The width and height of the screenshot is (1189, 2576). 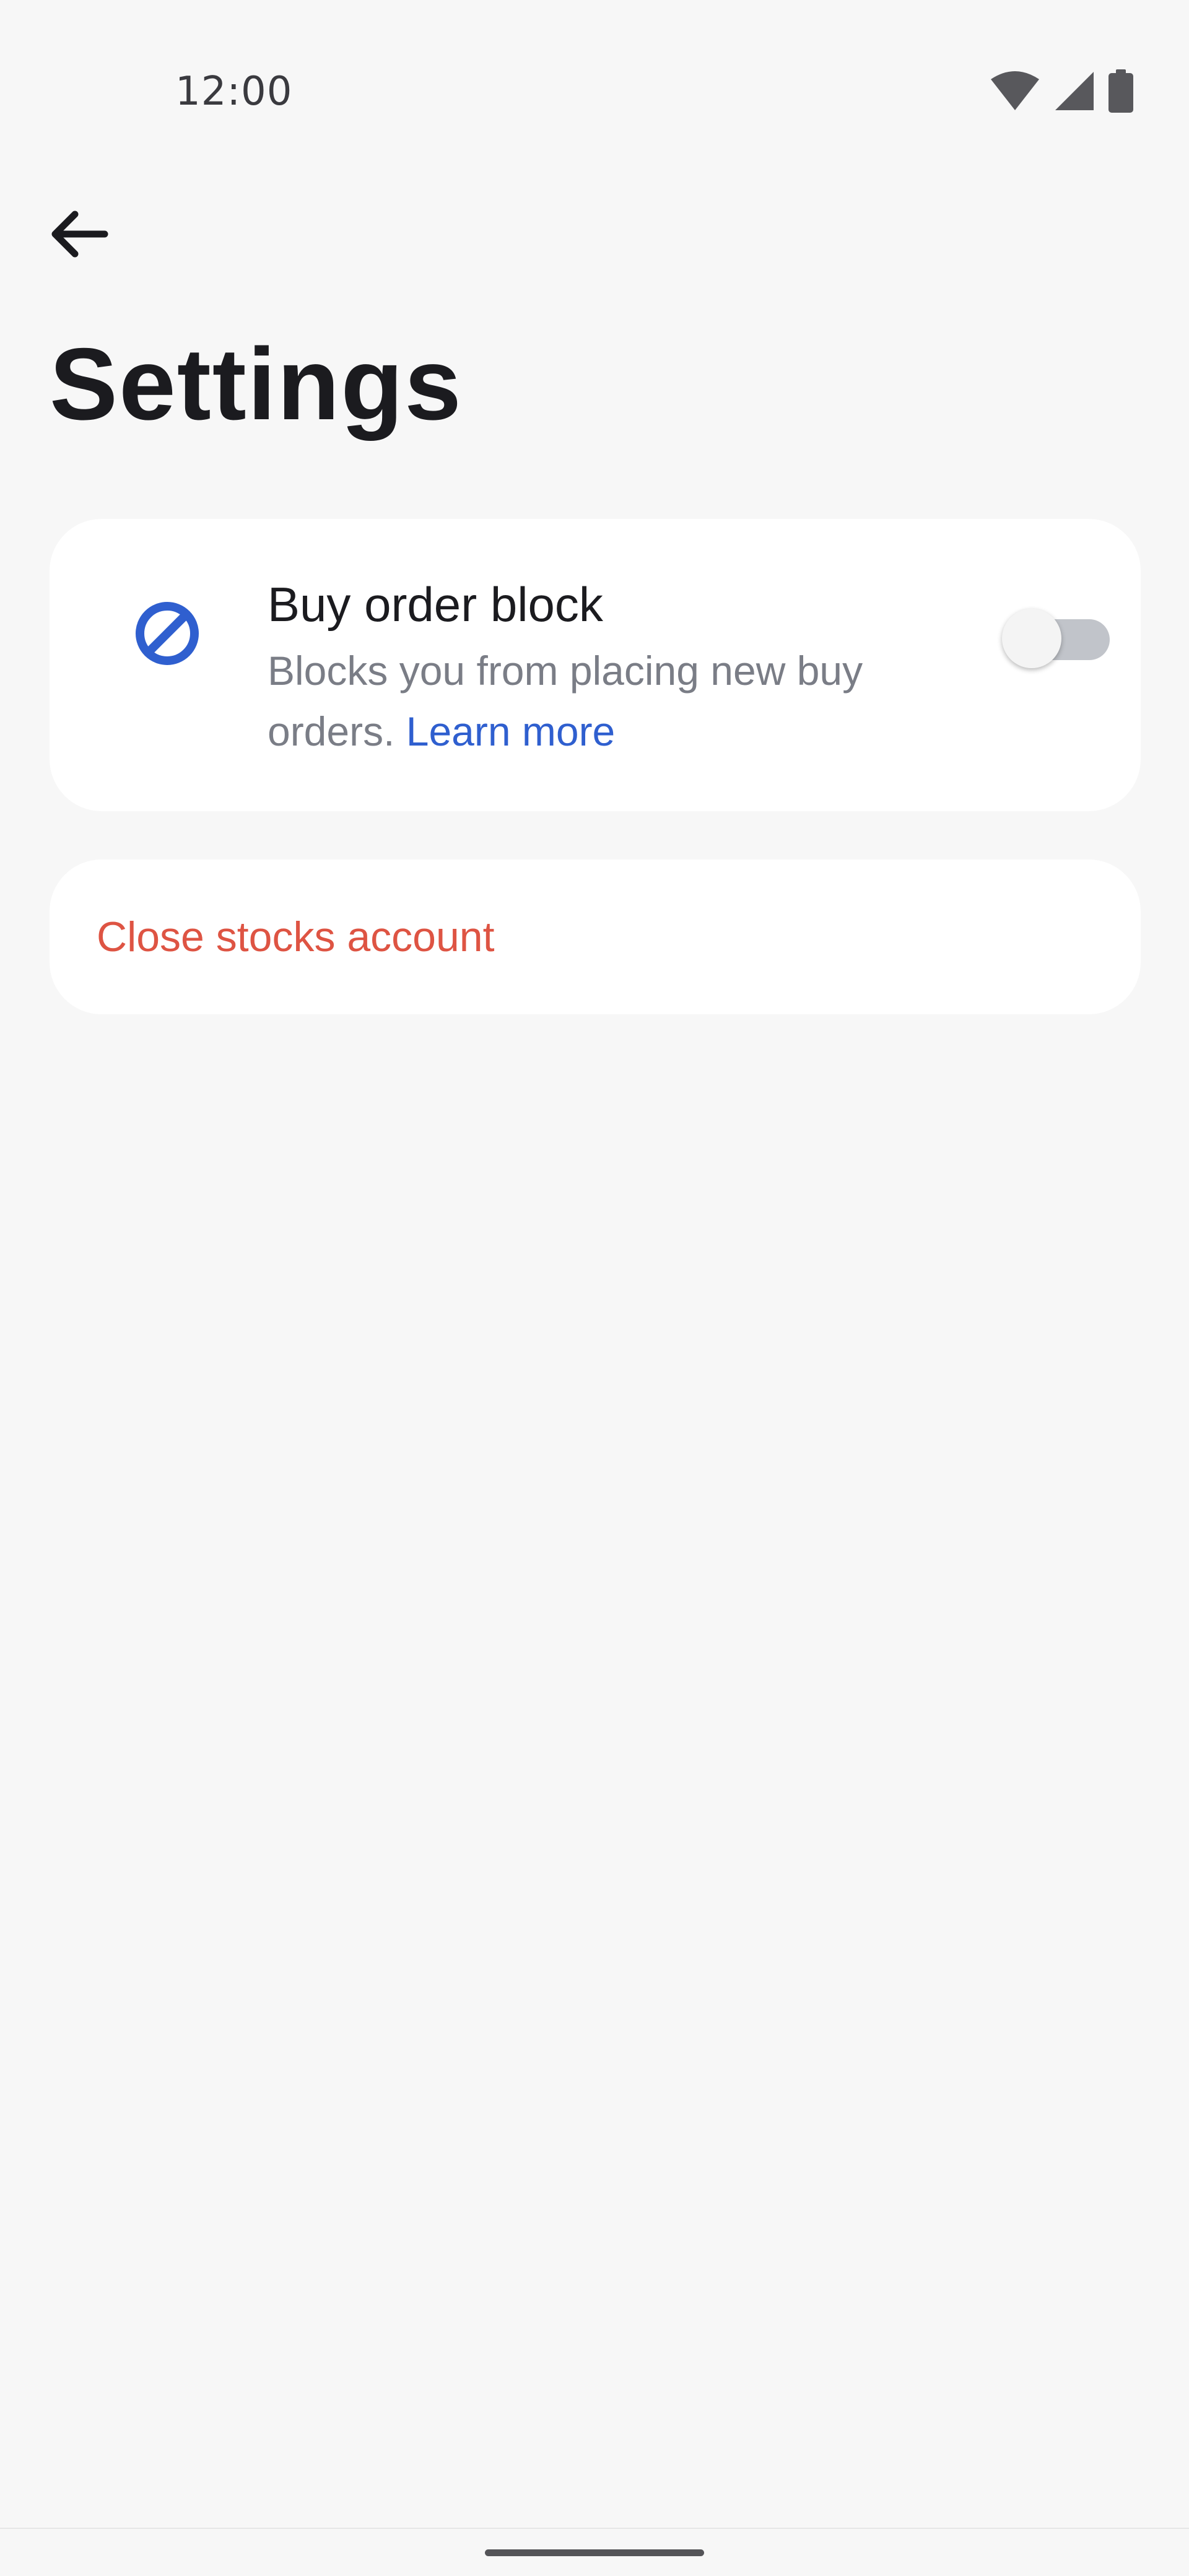 I want to click on arrow-back-icon, so click(x=79, y=235).